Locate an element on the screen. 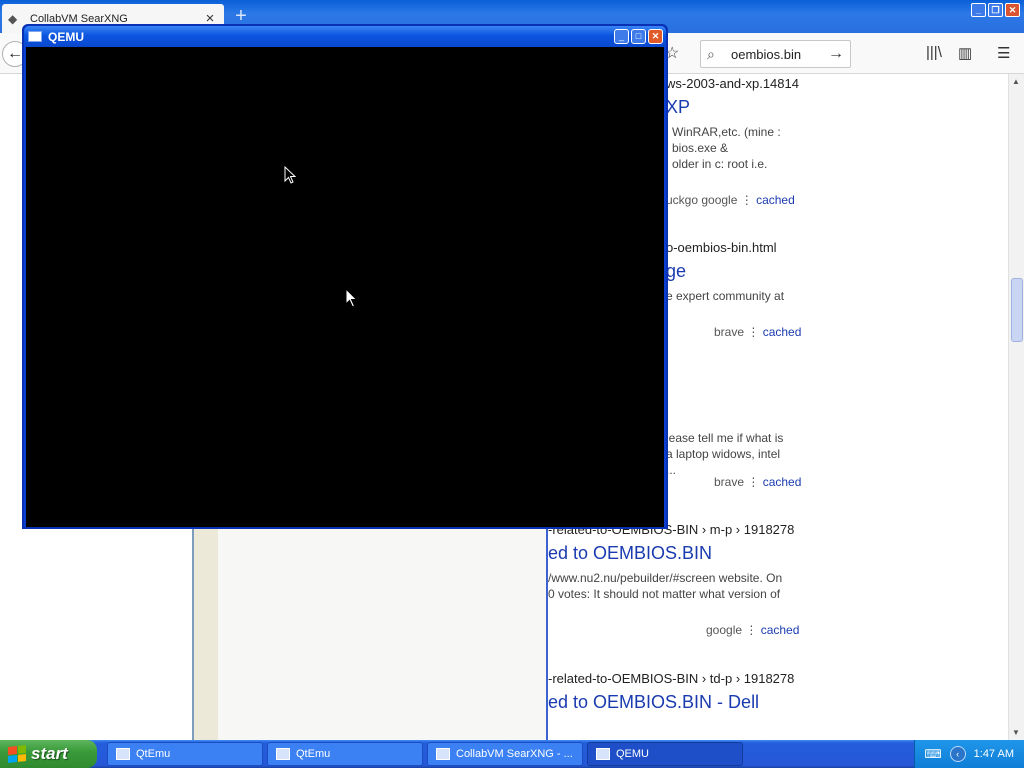 This screenshot has height=768, width=1024. search-input: ⌕ oembios.bin → is located at coordinates (775, 54).